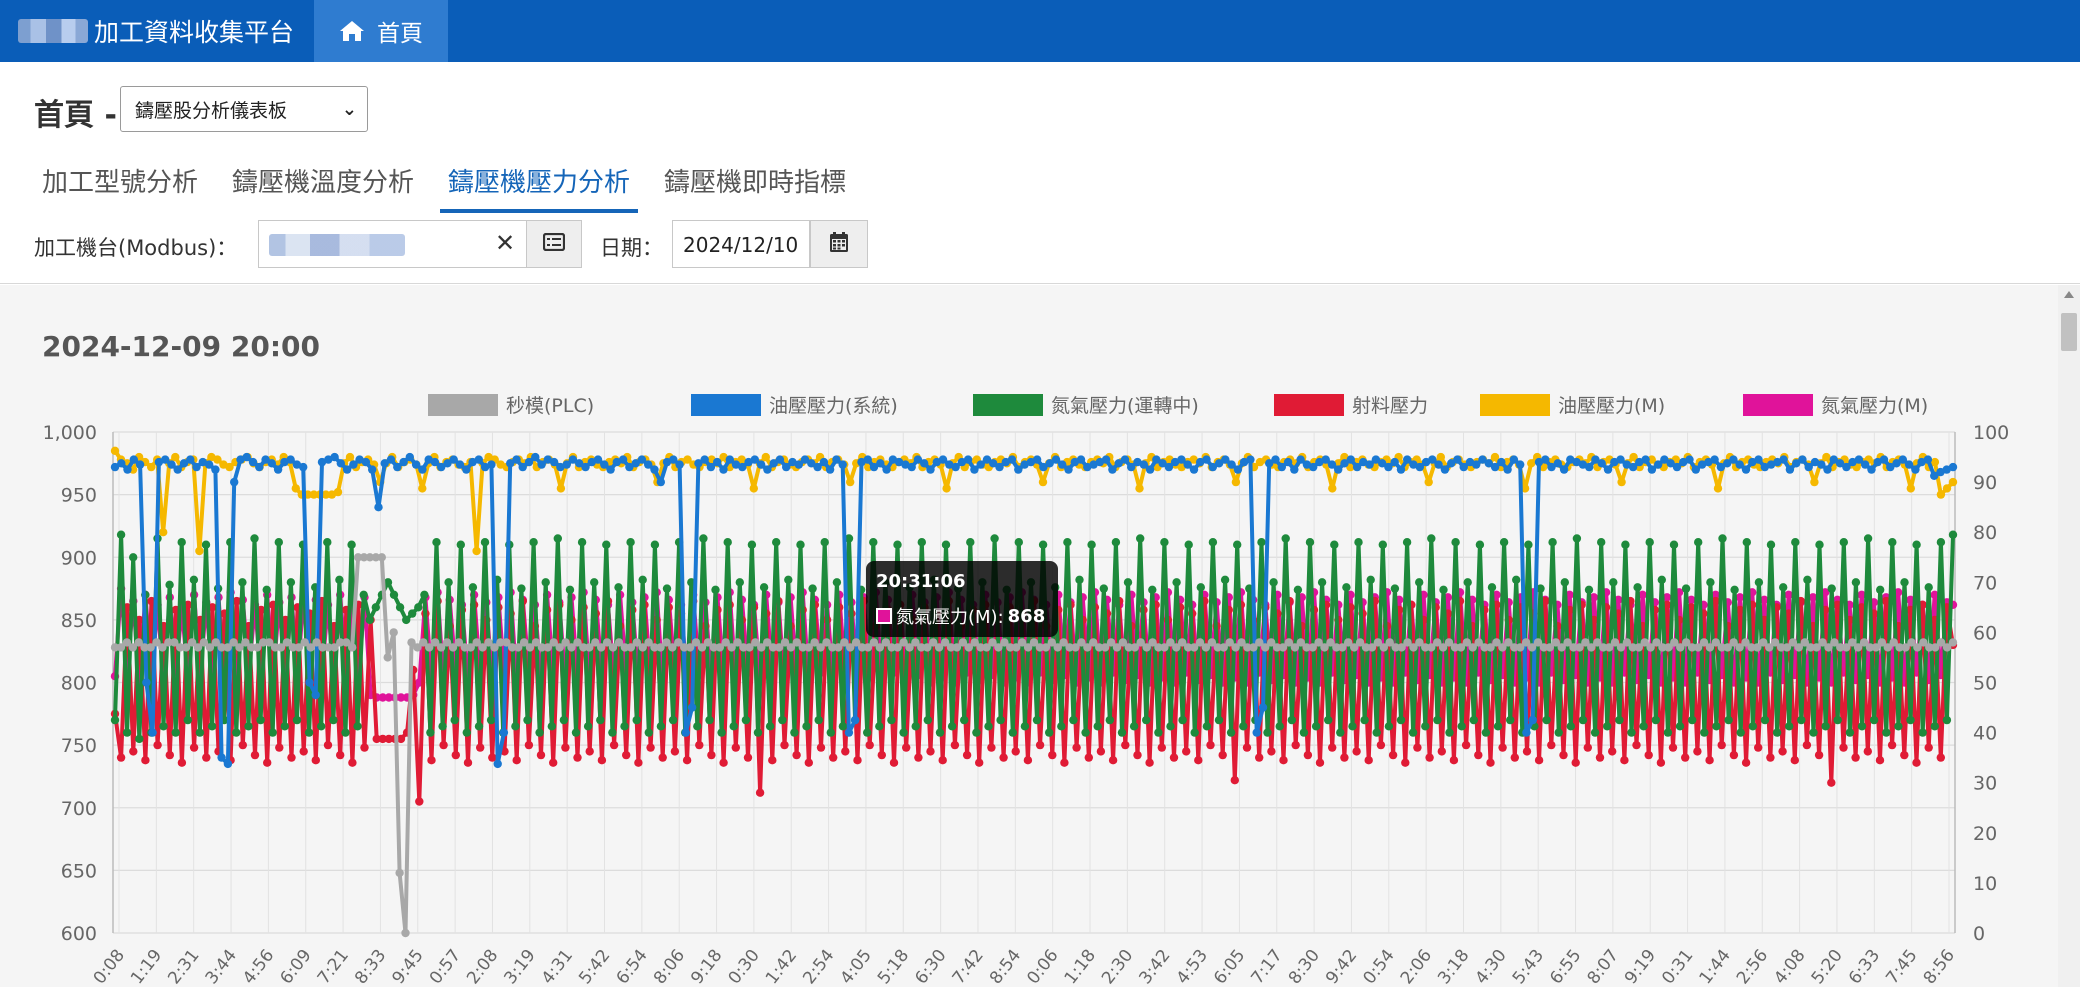 This screenshot has width=2080, height=987. What do you see at coordinates (120, 185) in the screenshot?
I see `tab-model-analysis: 加工型號分析` at bounding box center [120, 185].